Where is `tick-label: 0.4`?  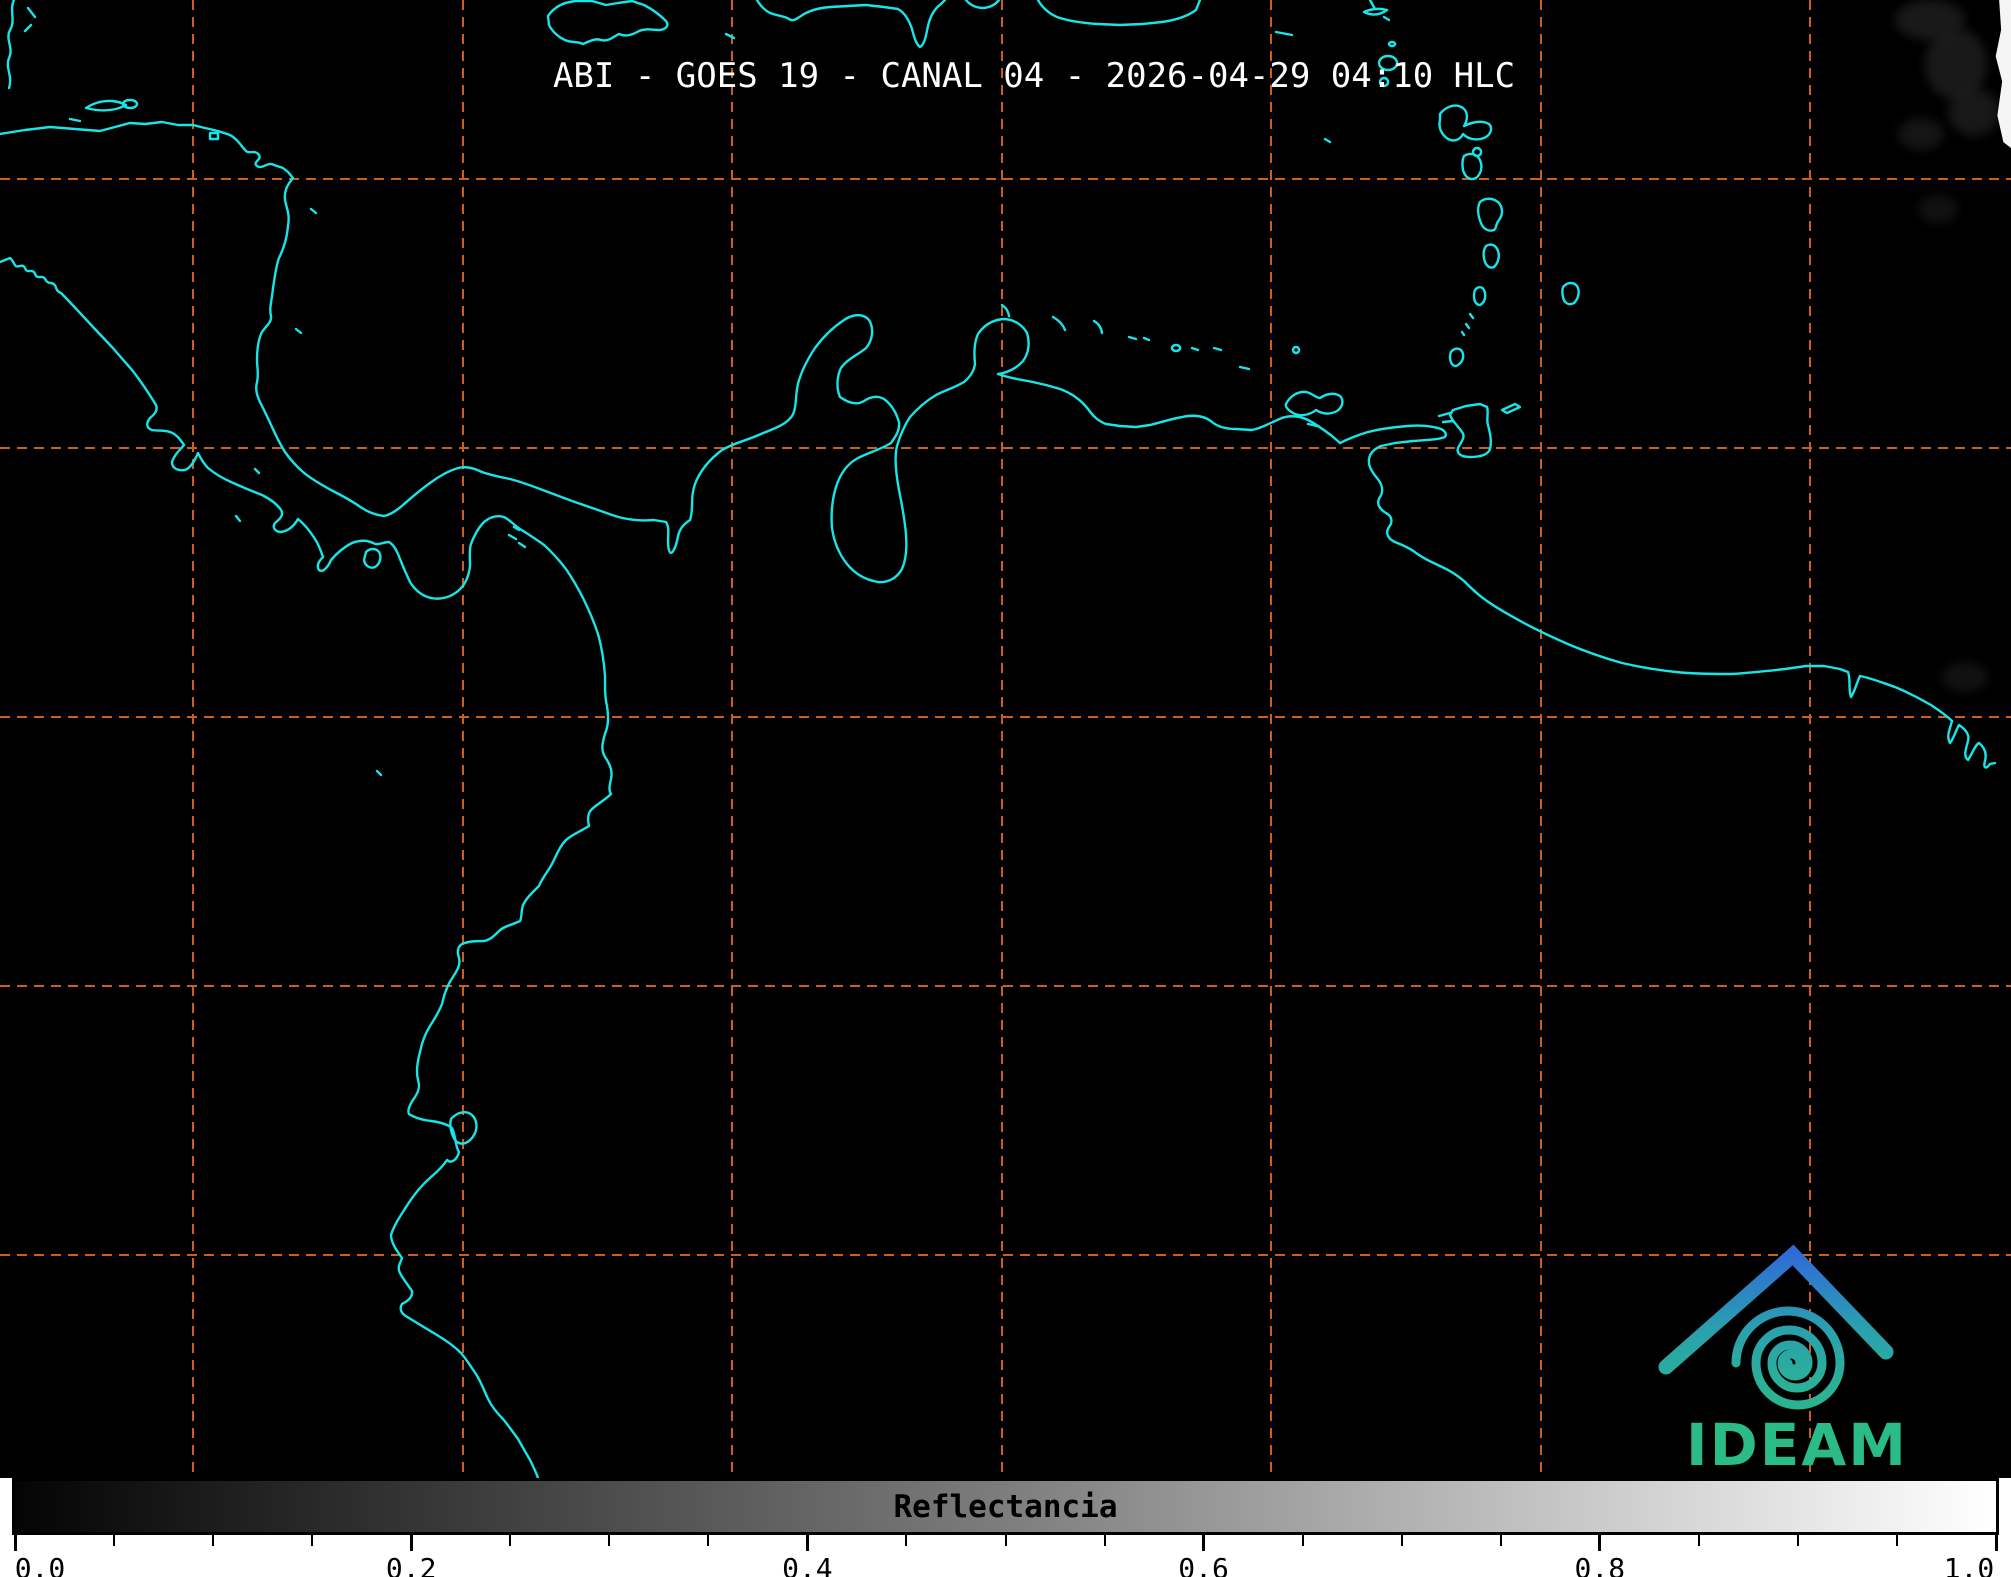 tick-label: 0.4 is located at coordinates (807, 1564).